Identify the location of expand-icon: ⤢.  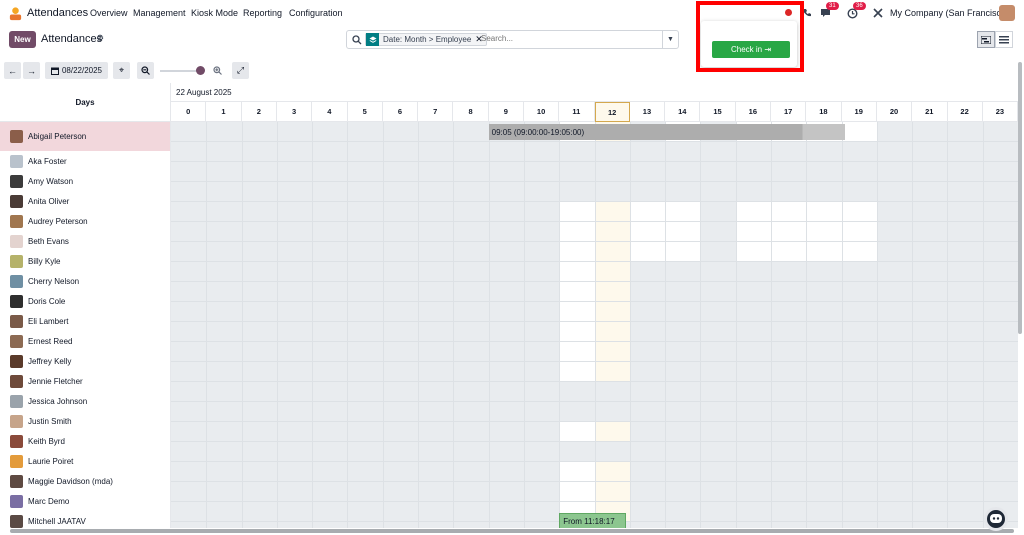
(240, 70).